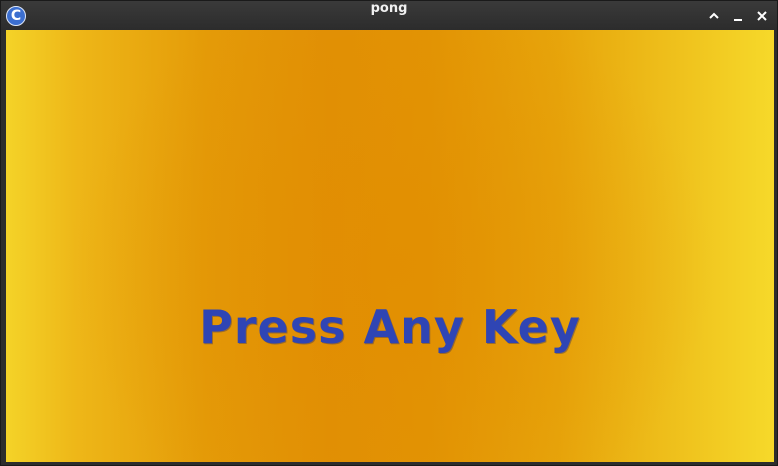  I want to click on title-bar: C pong, so click(389, 15).